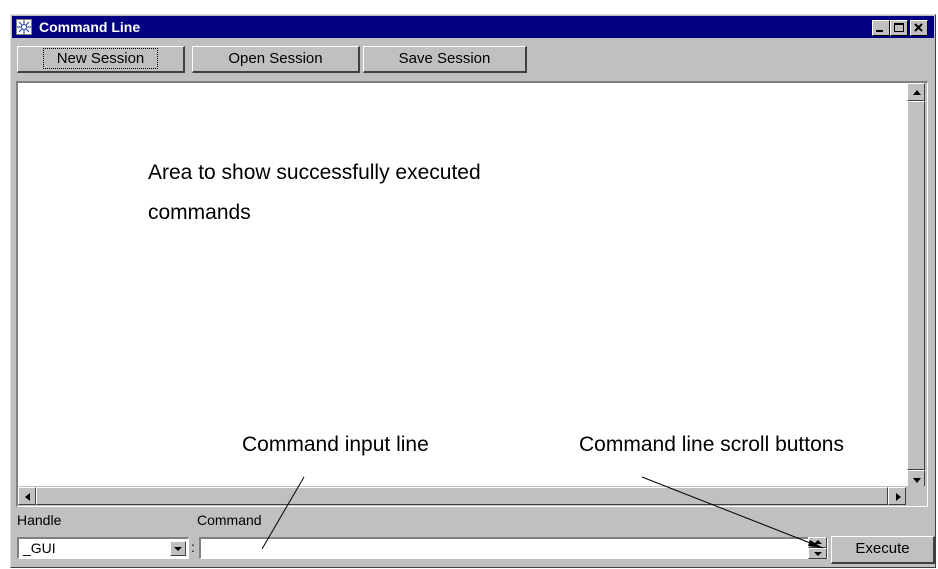  I want to click on scroll-left-button, so click(27, 496).